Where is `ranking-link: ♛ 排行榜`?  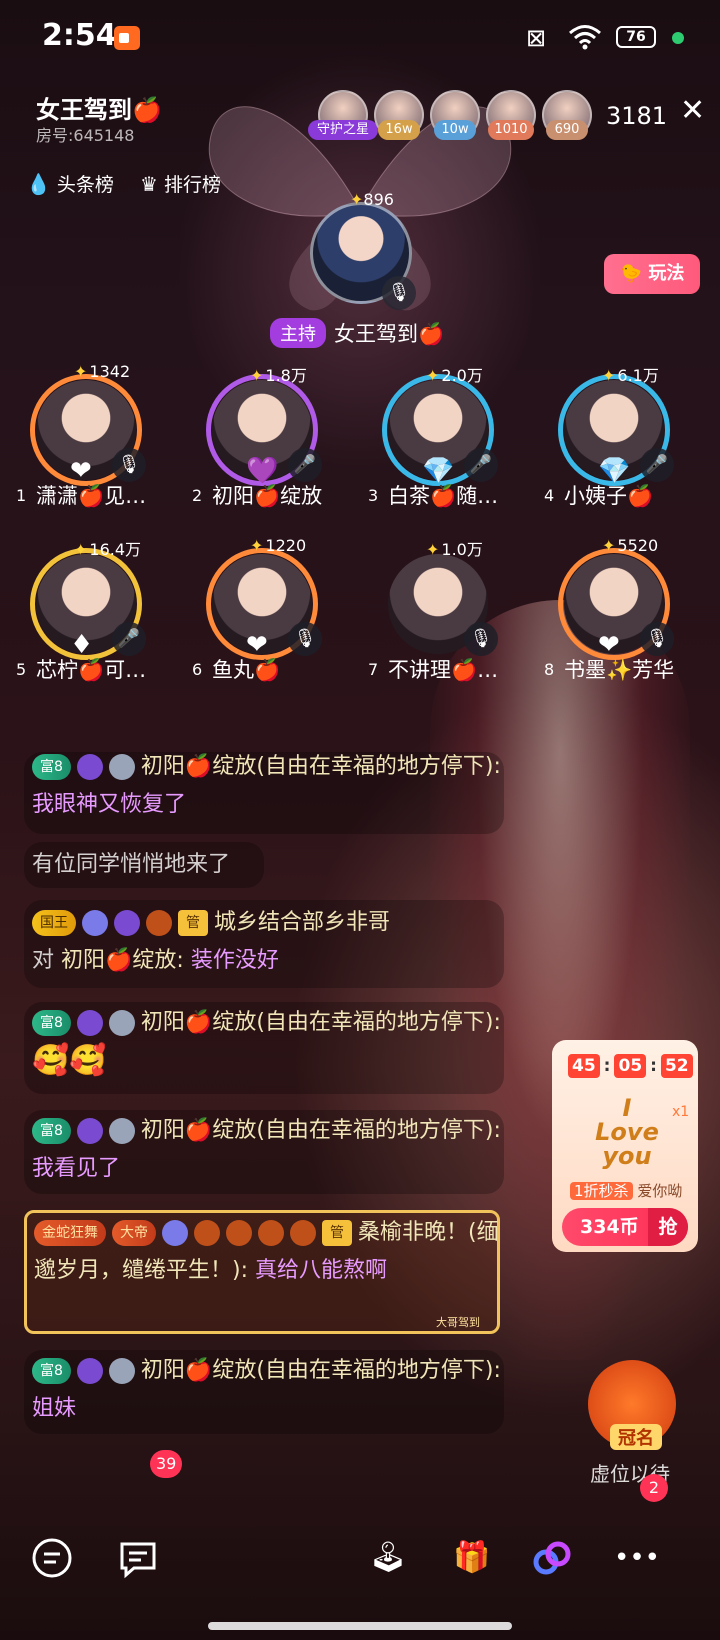 ranking-link: ♛ 排行榜 is located at coordinates (180, 183).